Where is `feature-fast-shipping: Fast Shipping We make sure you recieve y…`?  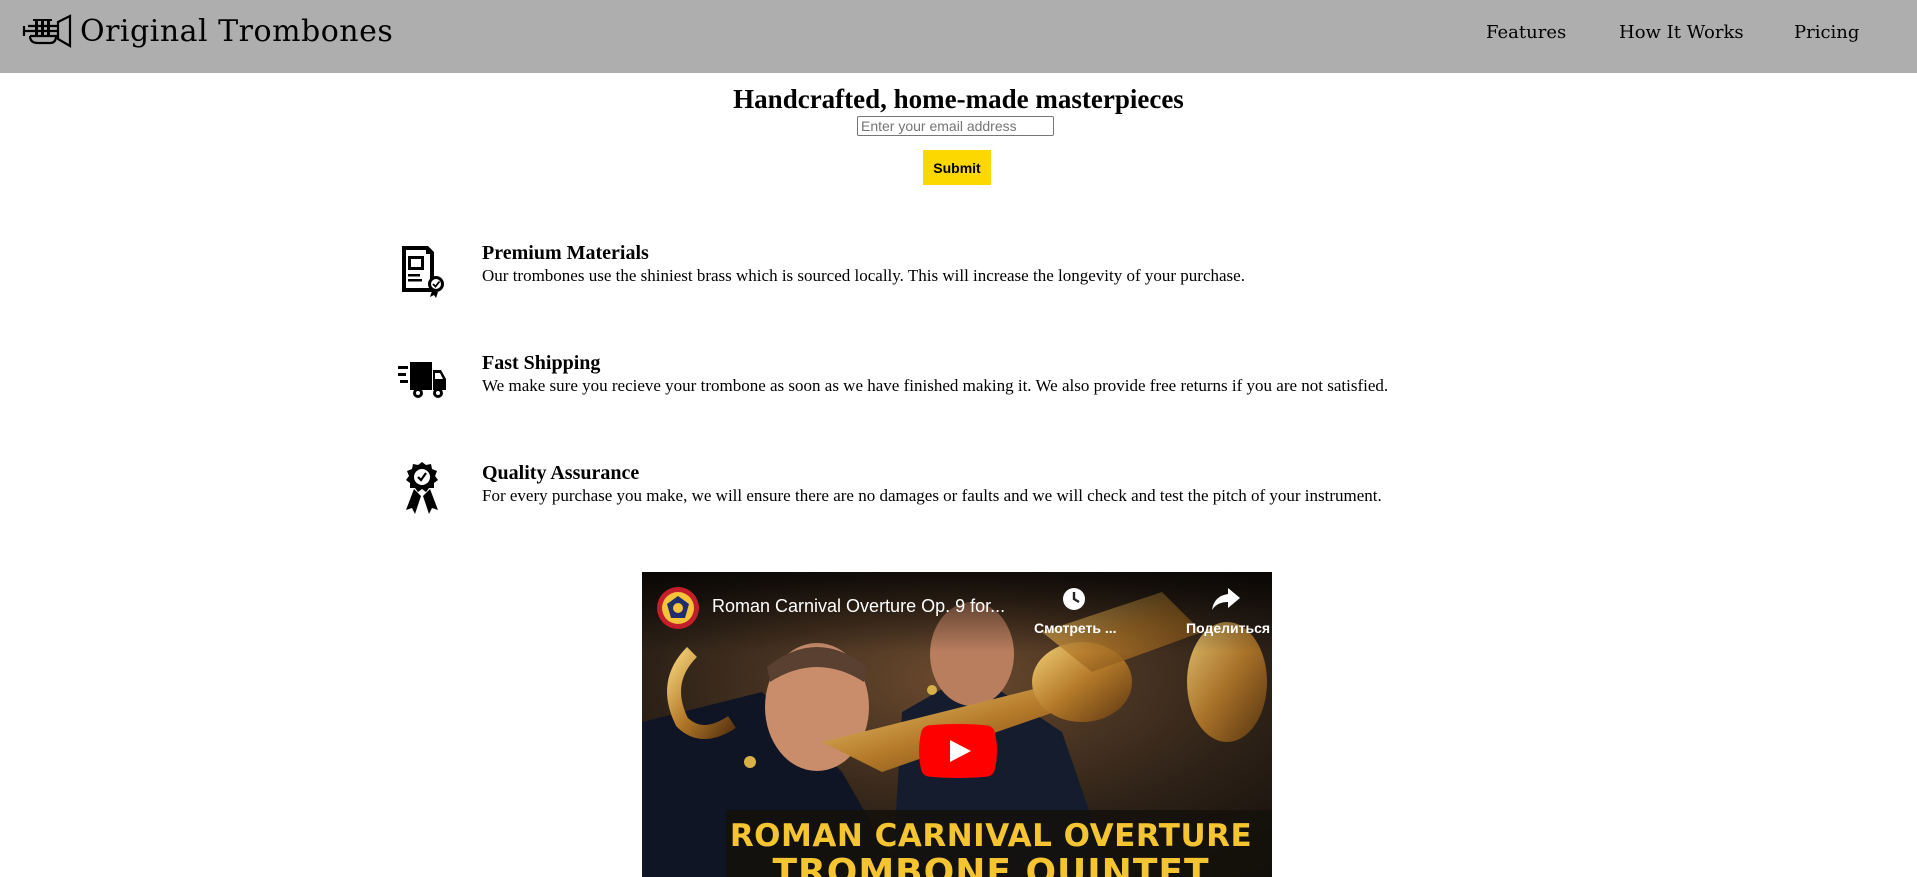 feature-fast-shipping: Fast Shipping We make sure you recieve y… is located at coordinates (948, 382).